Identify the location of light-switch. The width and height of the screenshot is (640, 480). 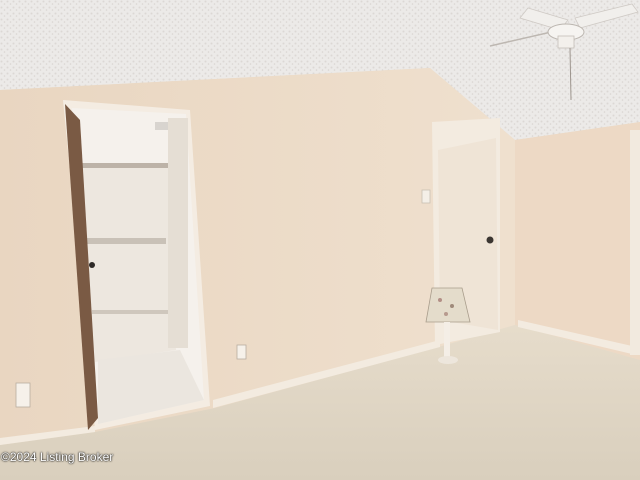
(426, 196).